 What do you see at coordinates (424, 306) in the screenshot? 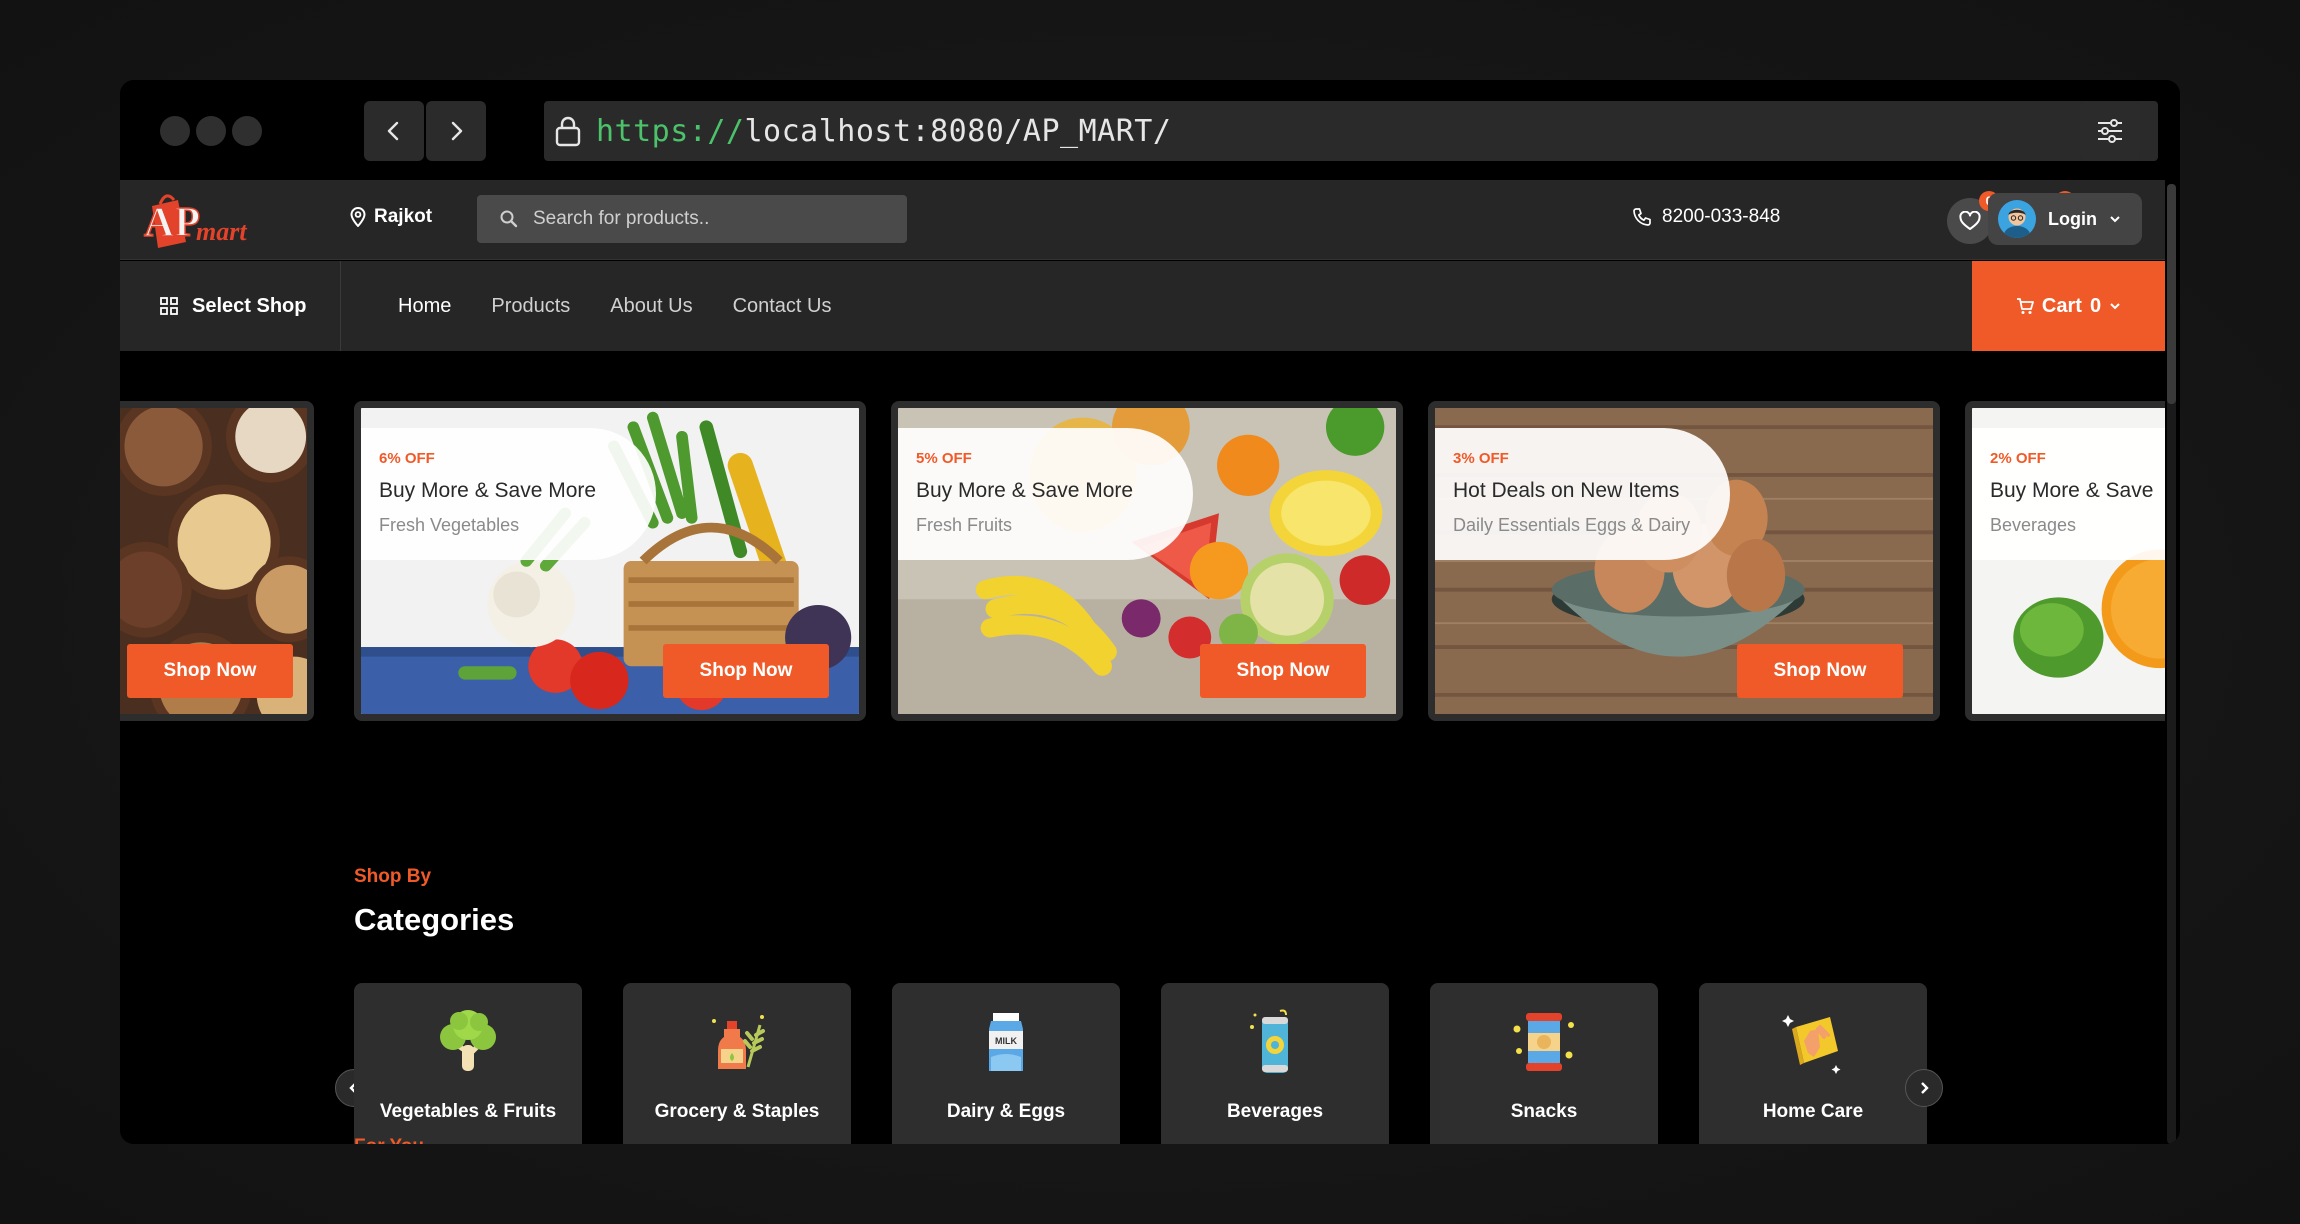
I see `nav-link-home: Home` at bounding box center [424, 306].